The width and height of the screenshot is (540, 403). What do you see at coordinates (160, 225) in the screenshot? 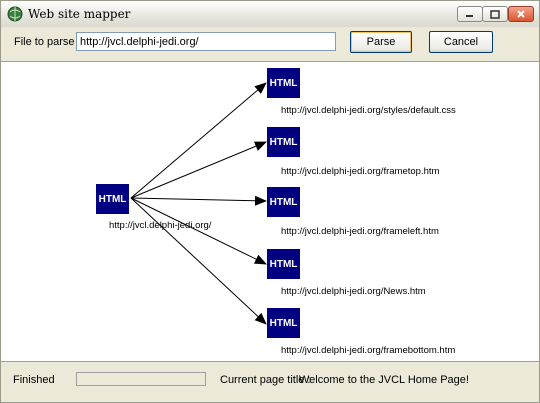
I see `root-url-label: http://jvcl.delphi-jedi.org/` at bounding box center [160, 225].